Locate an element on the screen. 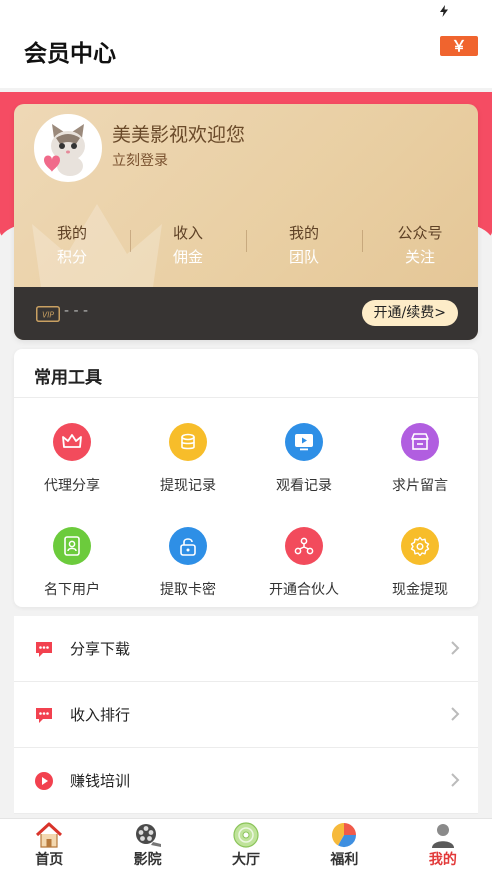  tab-label: 我的 is located at coordinates (442, 860).